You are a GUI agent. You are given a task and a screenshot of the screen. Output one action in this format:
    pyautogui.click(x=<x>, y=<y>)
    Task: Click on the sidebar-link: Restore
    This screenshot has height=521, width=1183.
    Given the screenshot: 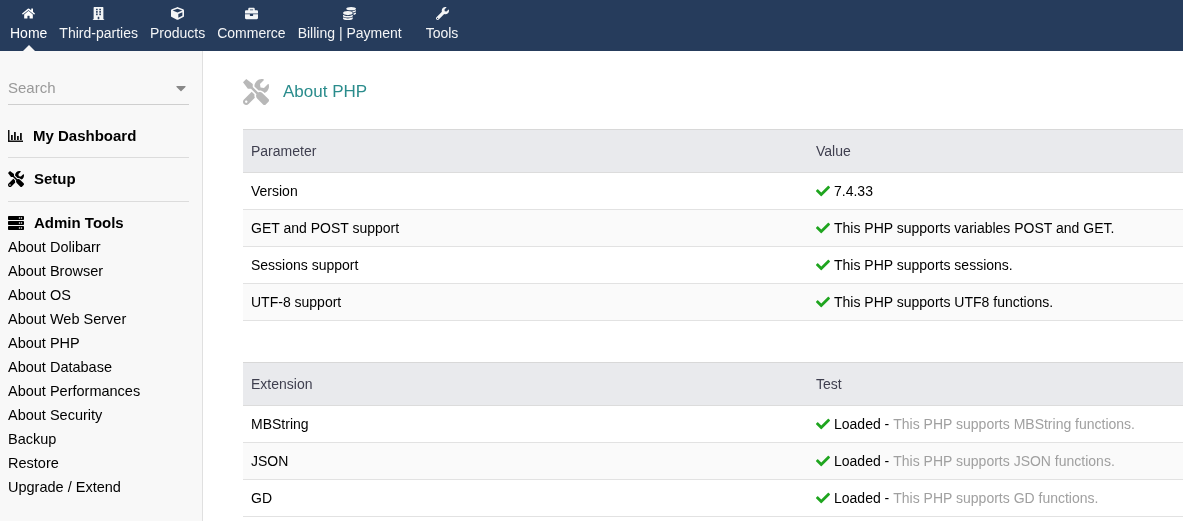 What is the action you would take?
    pyautogui.click(x=101, y=464)
    